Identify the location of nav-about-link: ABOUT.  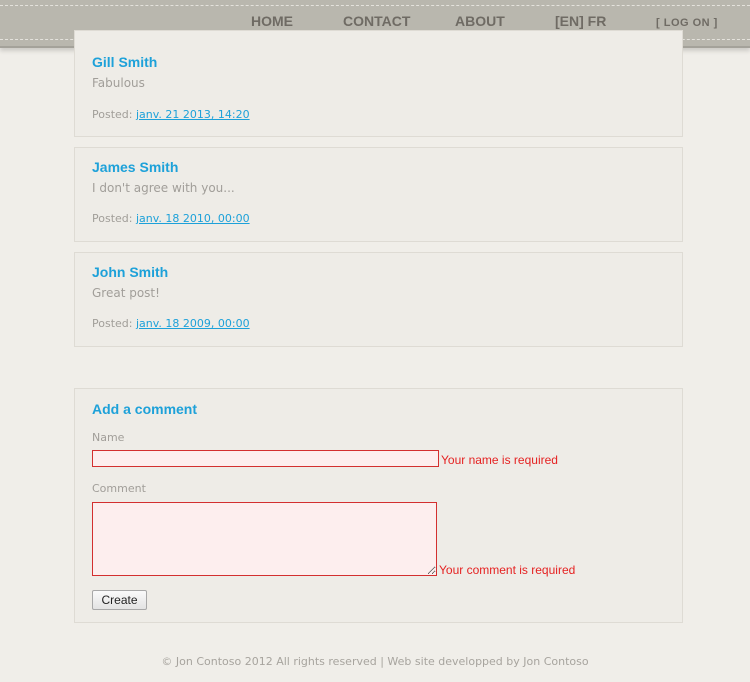
(480, 21).